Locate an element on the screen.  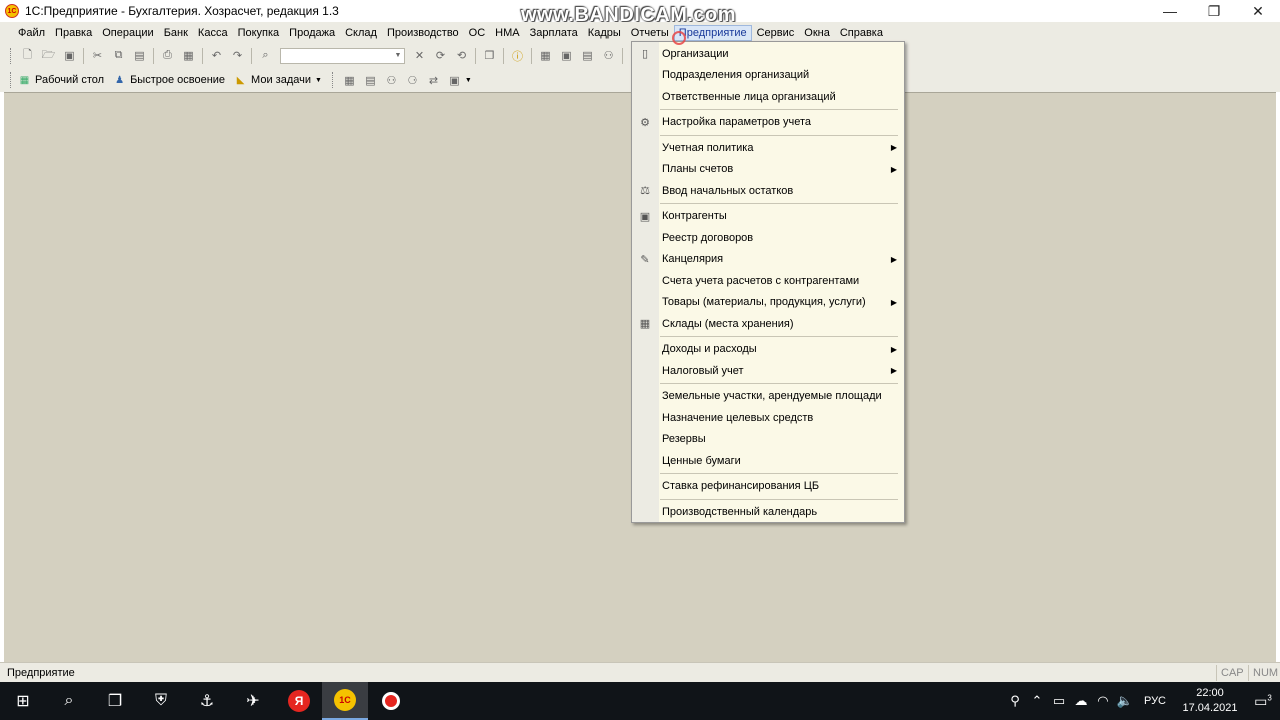
language-indicator: РУС is located at coordinates (1155, 701).